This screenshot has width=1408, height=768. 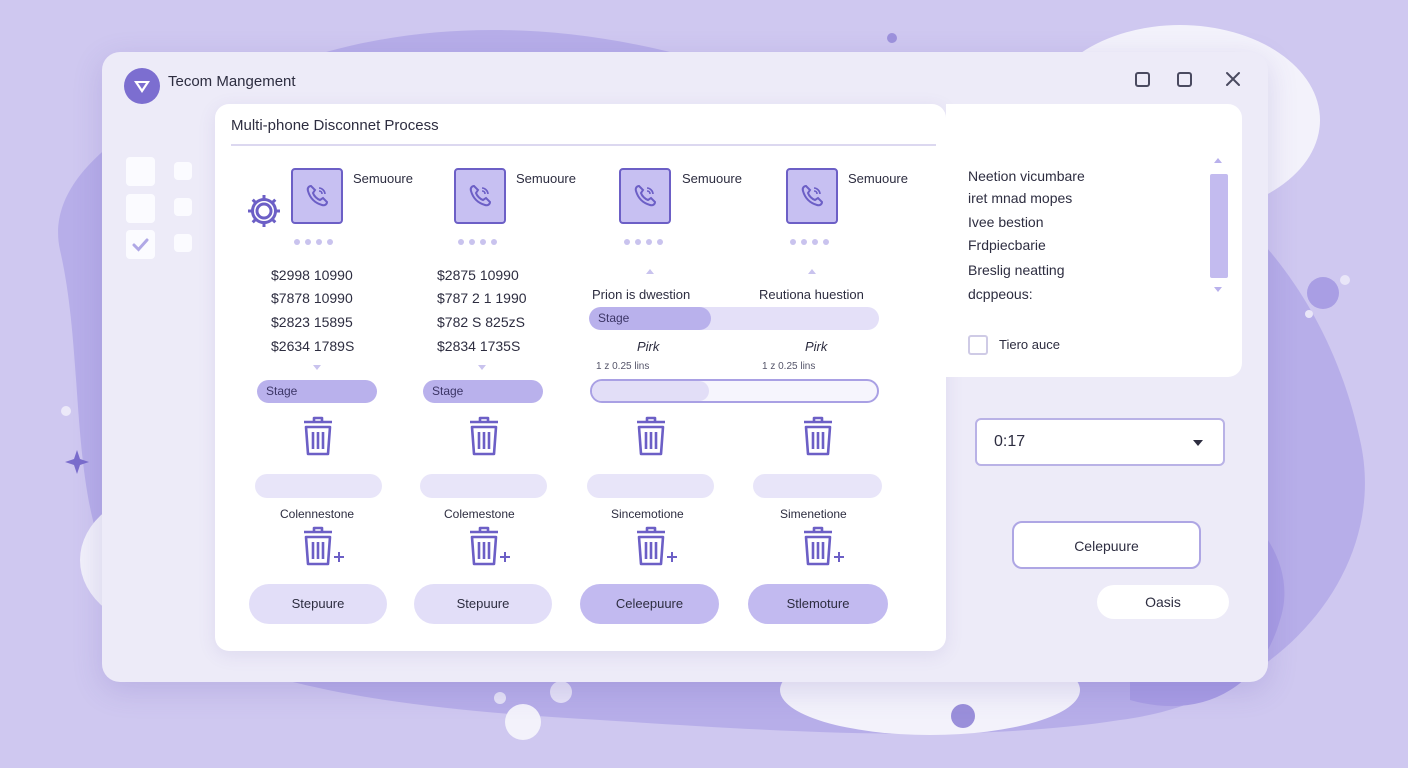 I want to click on amount-1-3: $2823 15895, so click(x=312, y=322).